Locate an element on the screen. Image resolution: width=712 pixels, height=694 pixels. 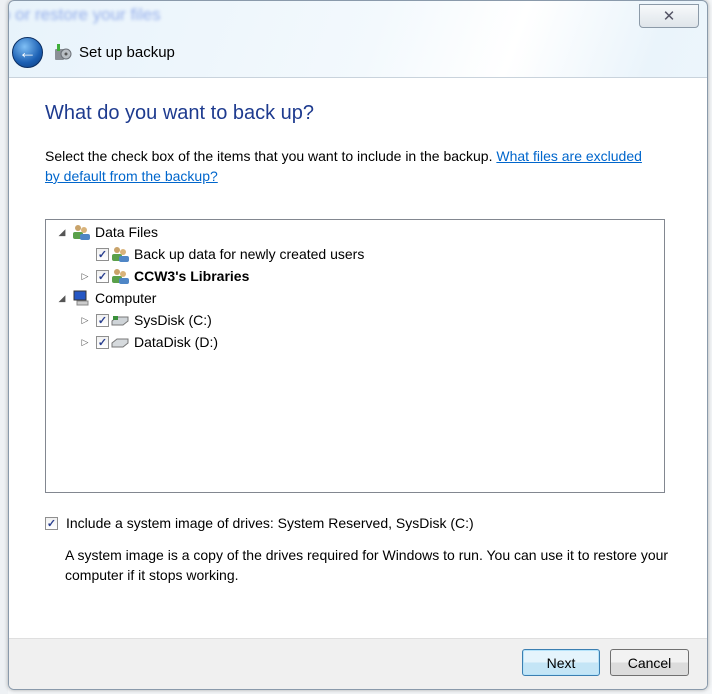
tree-item-datadisk: ▷ ✓ DataDisk (D:) is located at coordinates (148, 342).